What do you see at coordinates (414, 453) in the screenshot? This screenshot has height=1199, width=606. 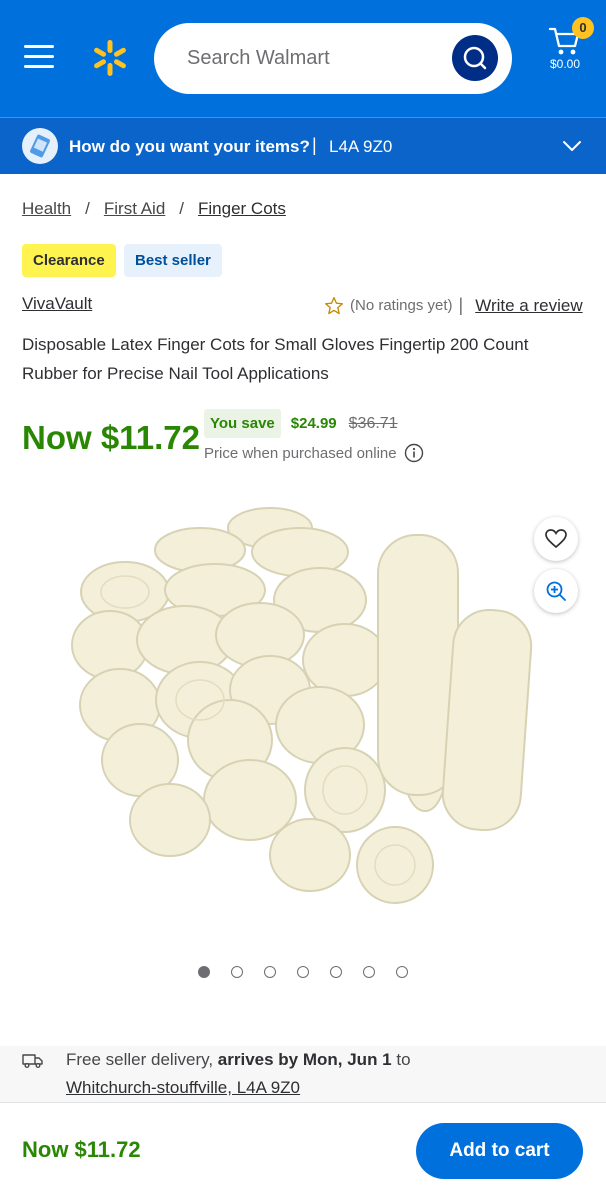 I see `info-icon` at bounding box center [414, 453].